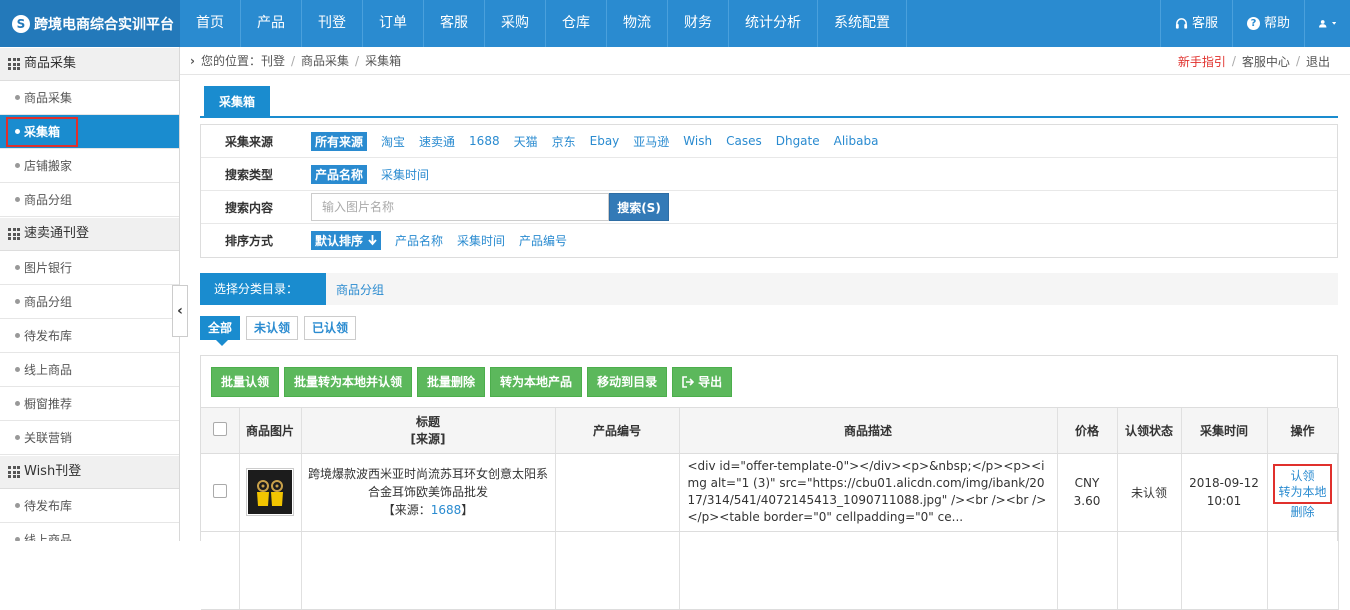 The image size is (1350, 610). I want to click on source-option: 1688, so click(484, 141).